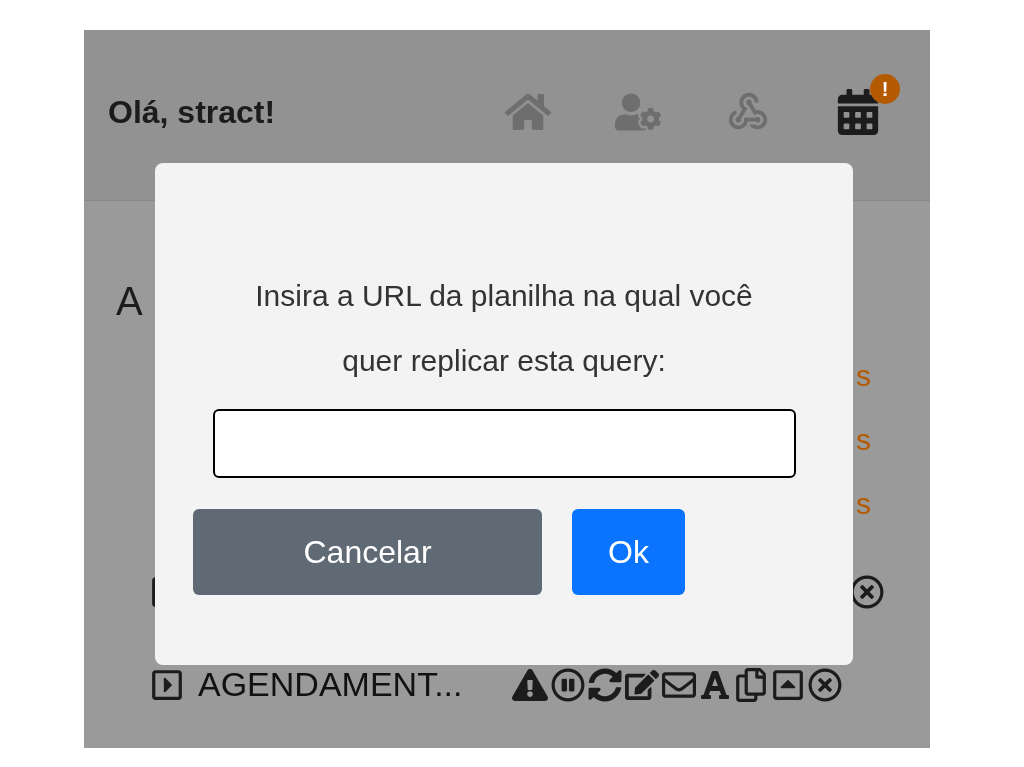 The width and height of the screenshot is (1024, 767). Describe the element at coordinates (504, 443) in the screenshot. I see `url-input-field` at that location.